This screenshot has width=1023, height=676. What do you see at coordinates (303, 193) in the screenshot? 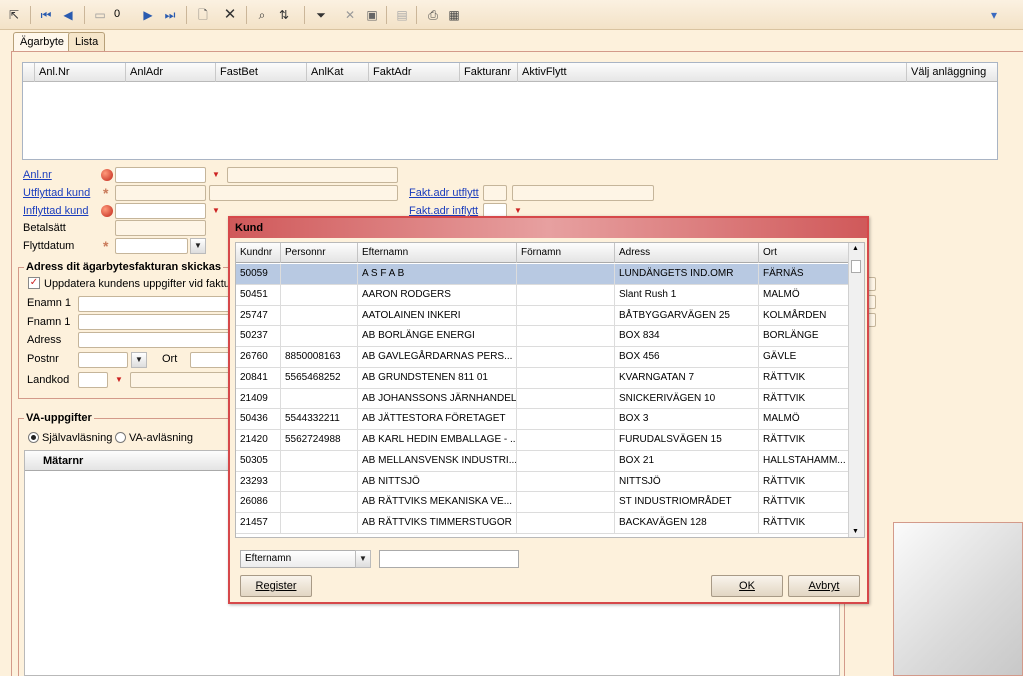
I see `utflyttad-kund-name-field` at bounding box center [303, 193].